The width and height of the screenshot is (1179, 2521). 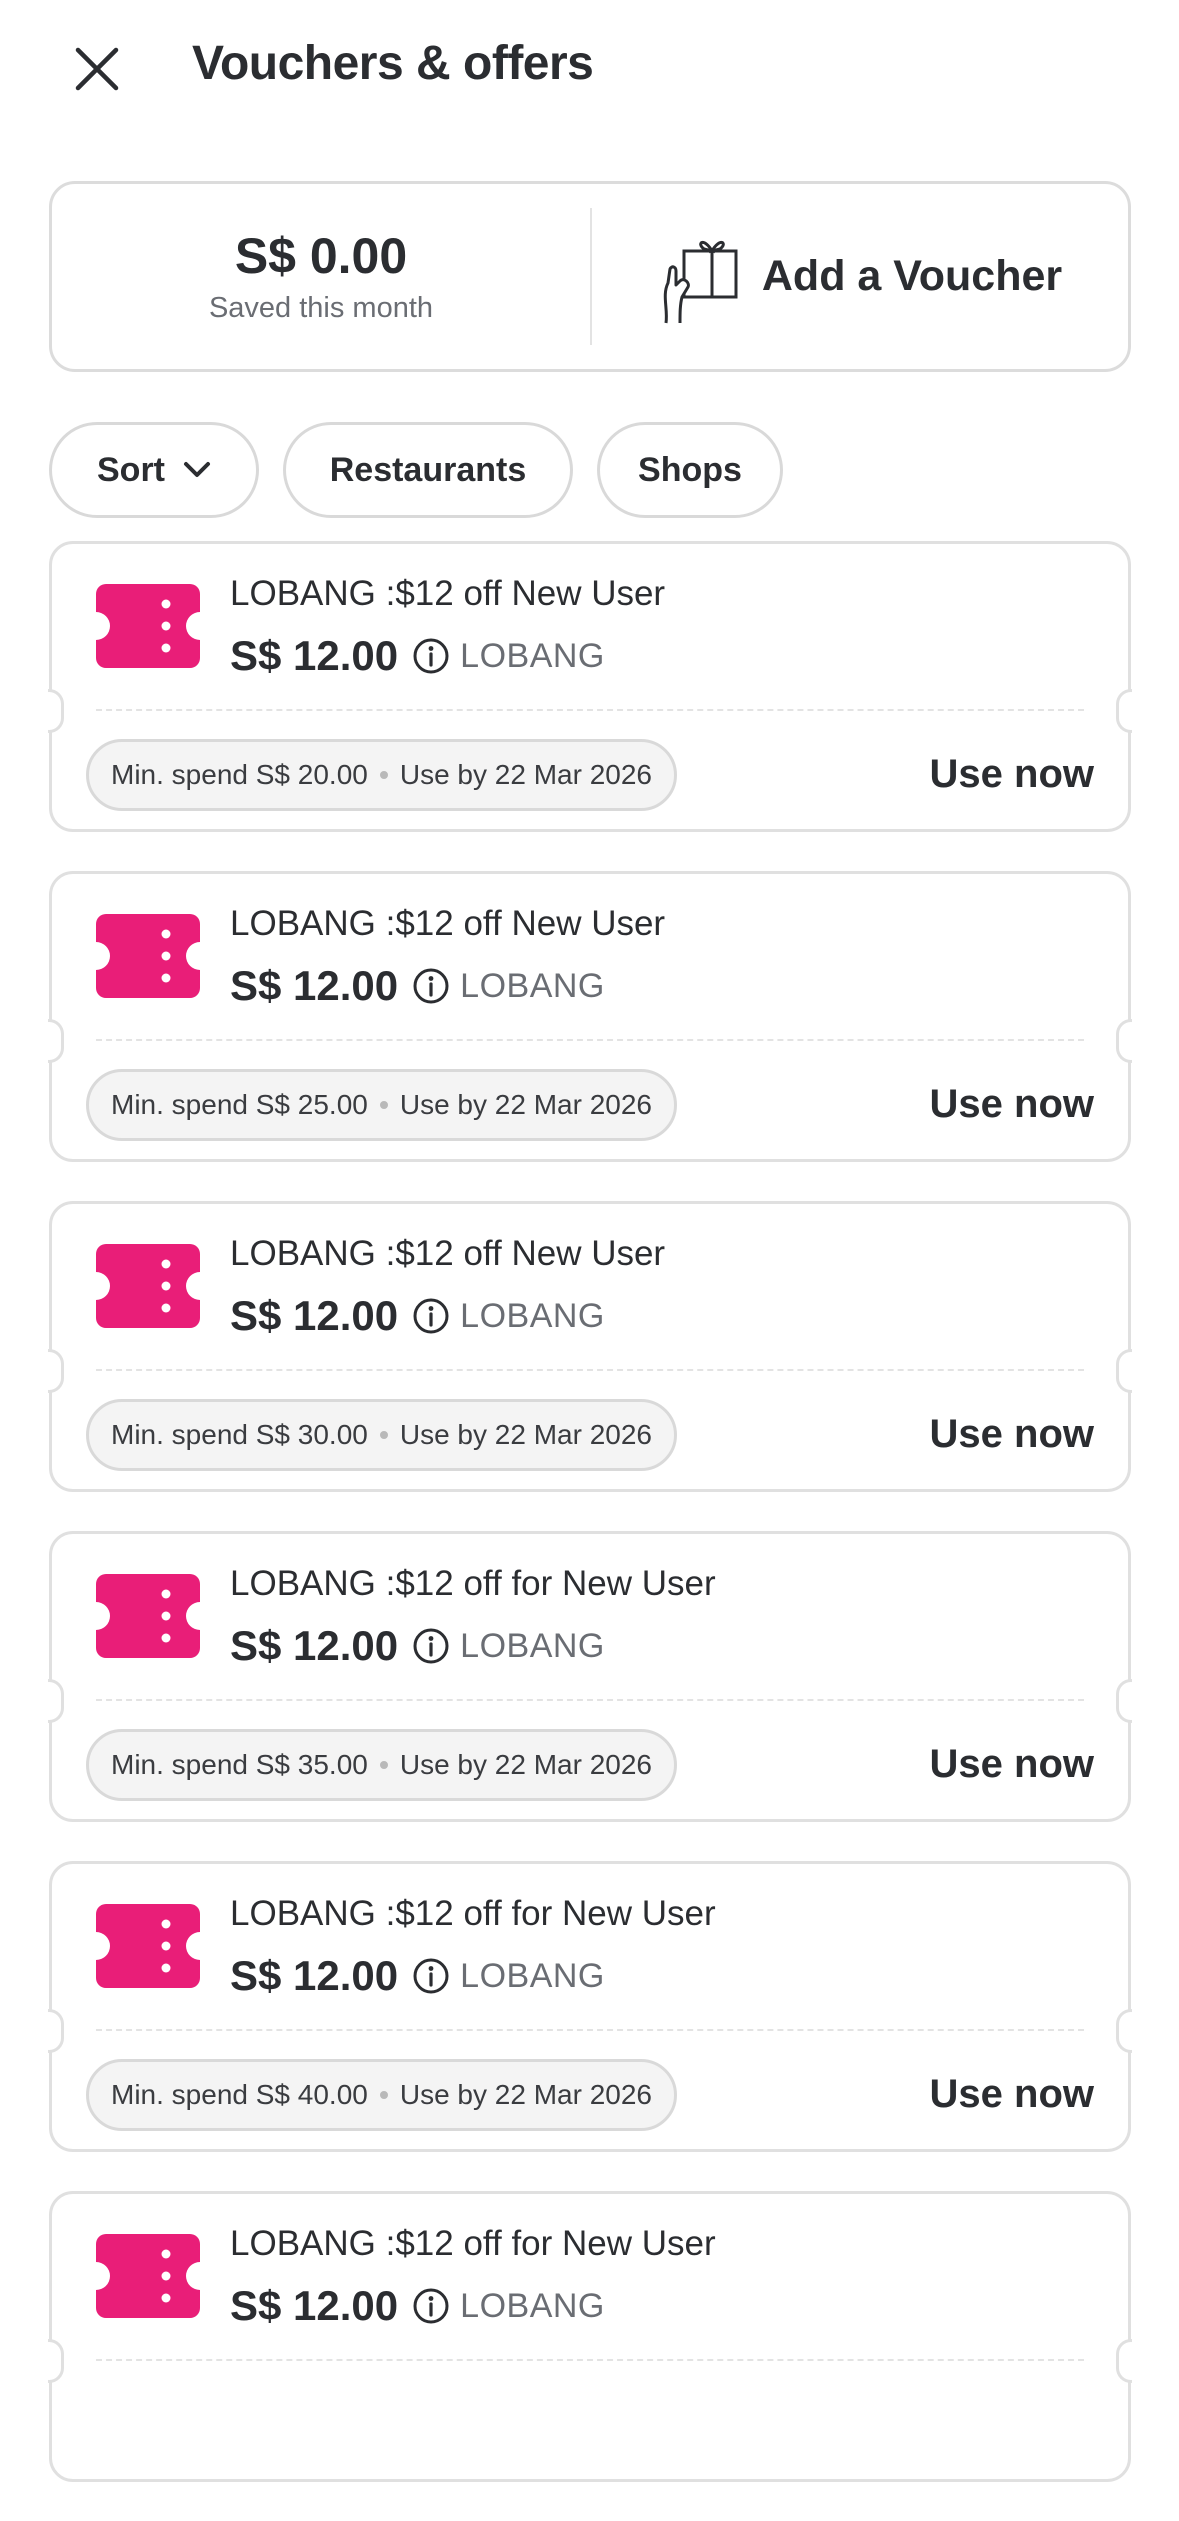 I want to click on min-spend: Min. spend S$ 30.00, so click(x=239, y=1434).